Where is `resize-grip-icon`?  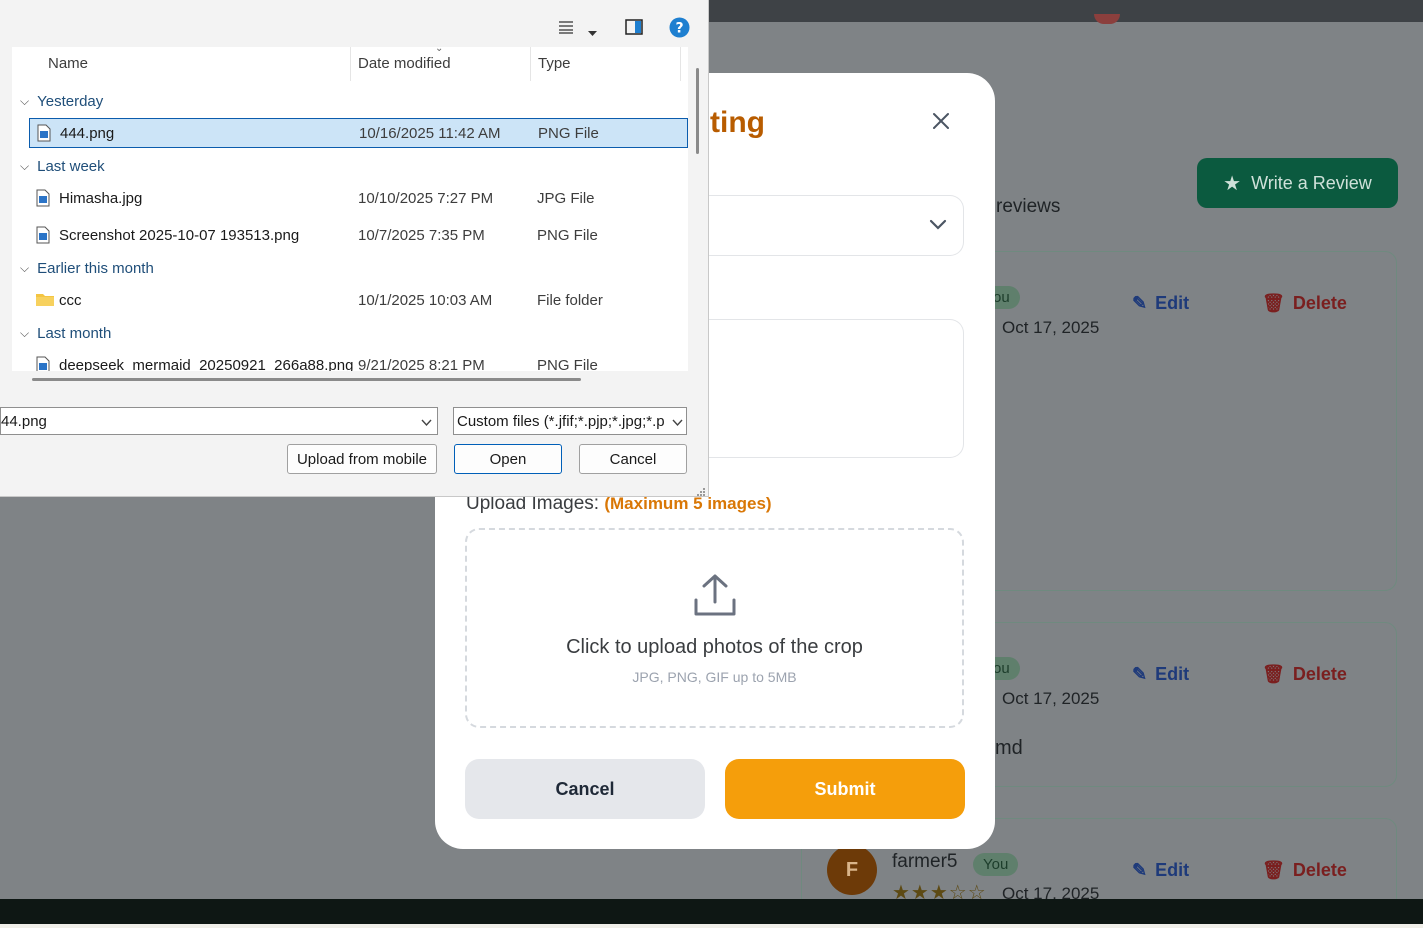 resize-grip-icon is located at coordinates (700, 493).